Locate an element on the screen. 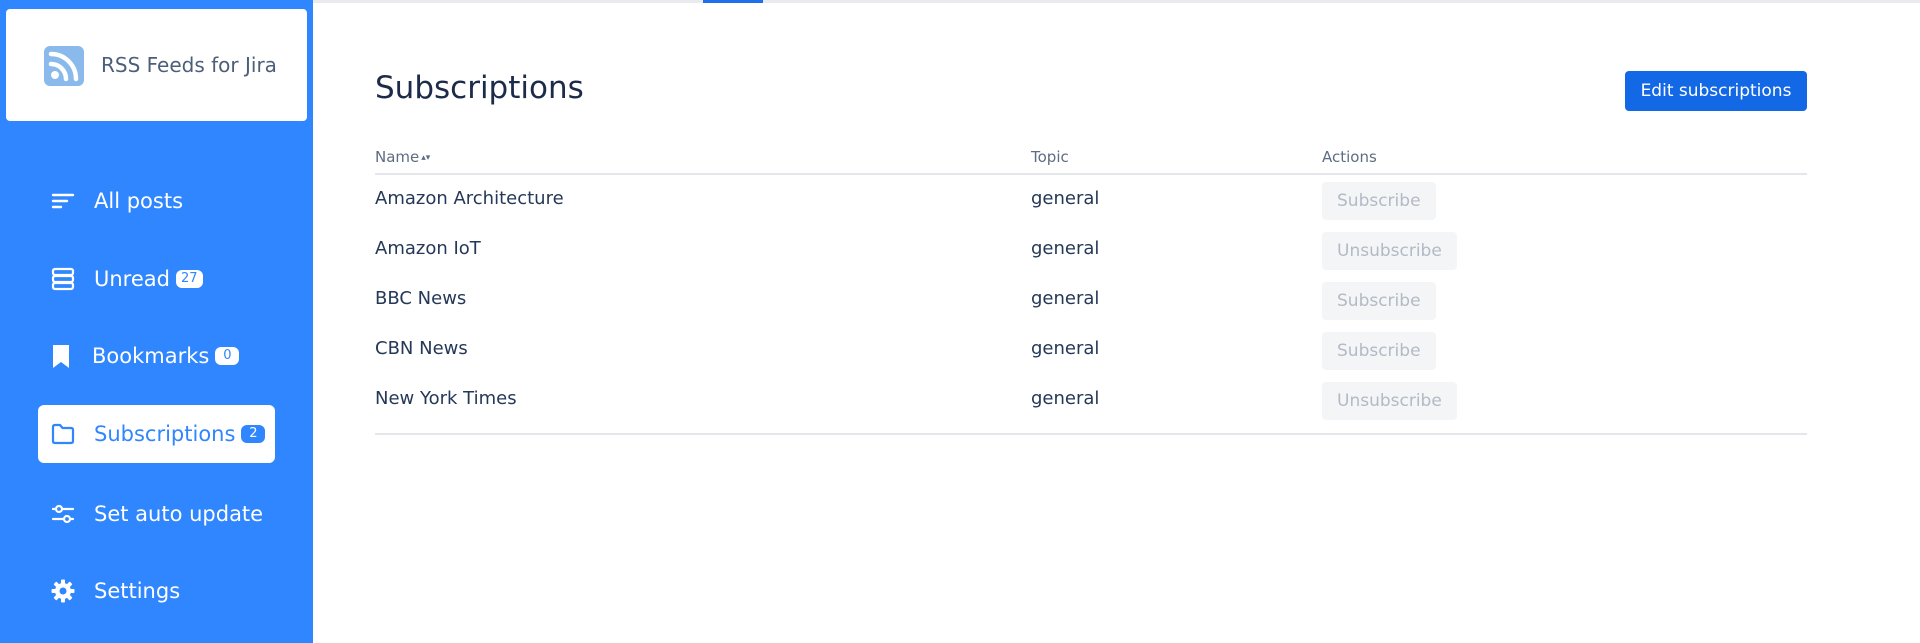 The height and width of the screenshot is (643, 1920). sidebar-item-label: Subscriptions is located at coordinates (165, 434).